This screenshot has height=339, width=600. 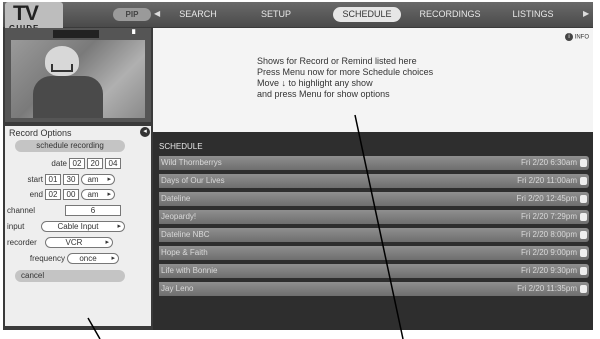 I want to click on schedule-row: Hope & Faith Fri 2/20 9:00pm, so click(x=374, y=253).